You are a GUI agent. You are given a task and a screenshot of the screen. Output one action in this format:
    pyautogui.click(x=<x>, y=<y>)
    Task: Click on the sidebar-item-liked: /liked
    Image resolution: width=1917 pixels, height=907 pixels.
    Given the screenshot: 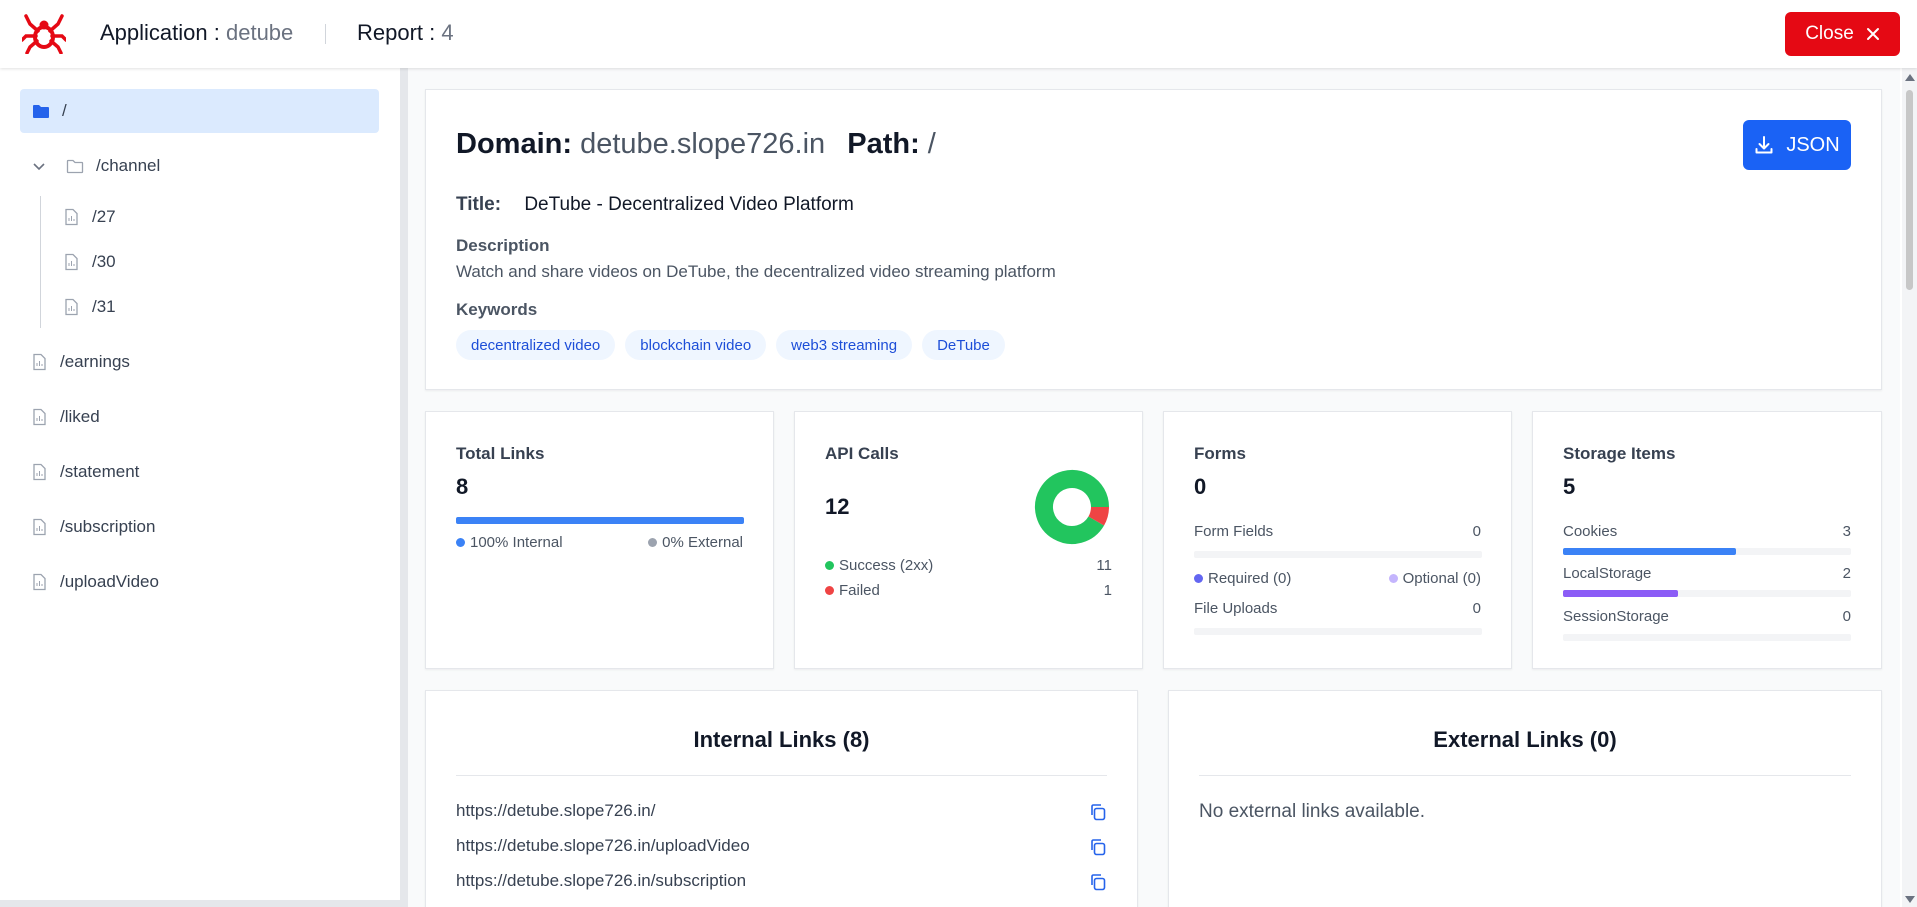 What is the action you would take?
    pyautogui.click(x=65, y=417)
    